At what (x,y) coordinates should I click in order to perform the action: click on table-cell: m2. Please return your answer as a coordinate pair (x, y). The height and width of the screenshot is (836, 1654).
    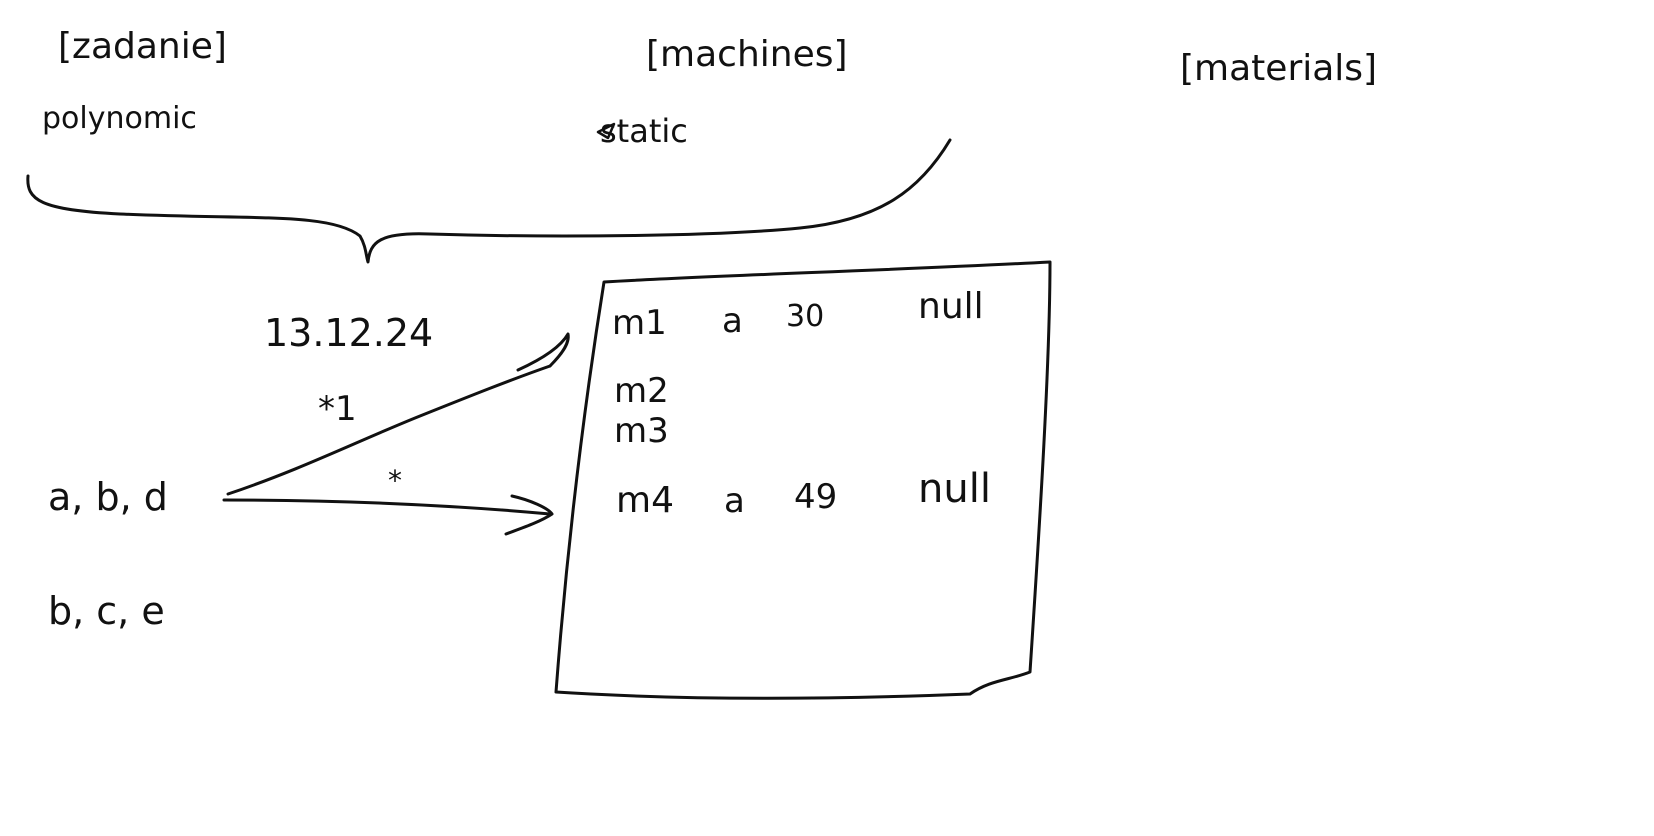
    Looking at the image, I should click on (641, 391).